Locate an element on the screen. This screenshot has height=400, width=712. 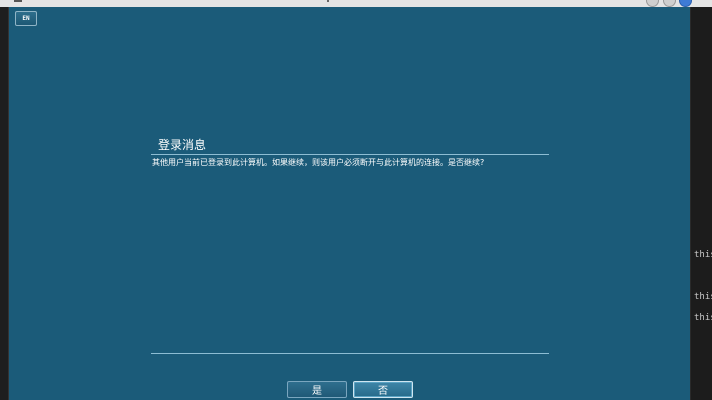
yes-button: 是 is located at coordinates (317, 389).